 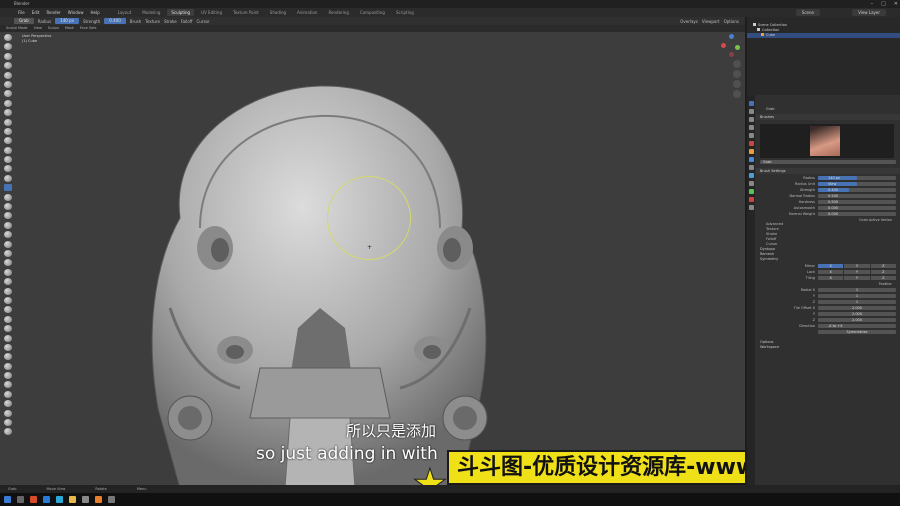 I want to click on mask-brush-icon, so click(x=8, y=282).